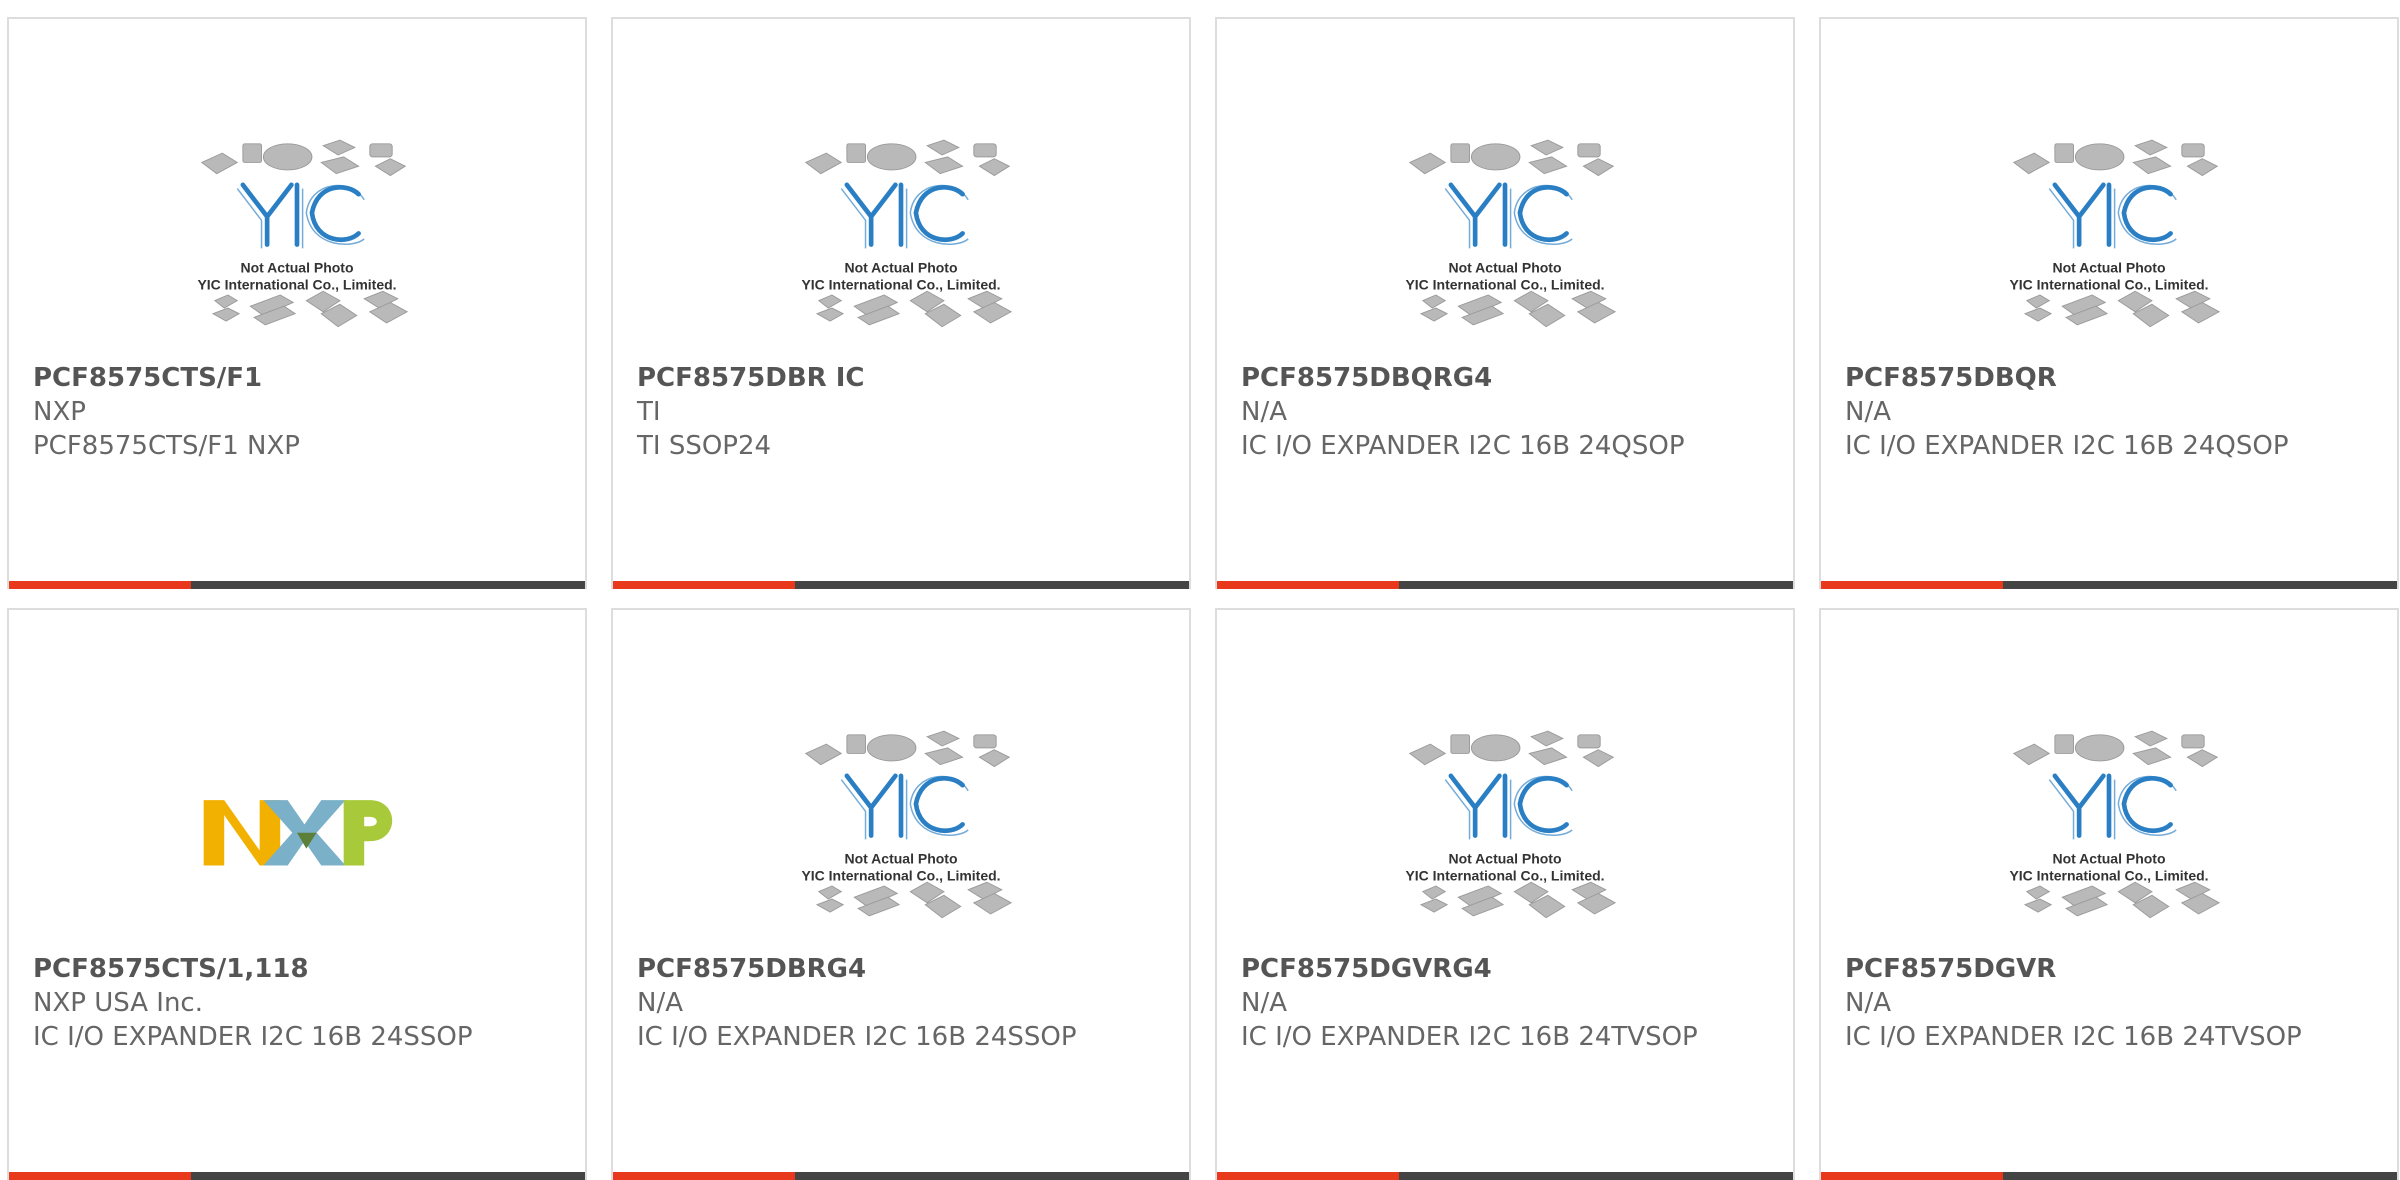 The width and height of the screenshot is (2400, 1180). Describe the element at coordinates (299, 969) in the screenshot. I see `part-number: PCF8575CTS/1,118` at that location.